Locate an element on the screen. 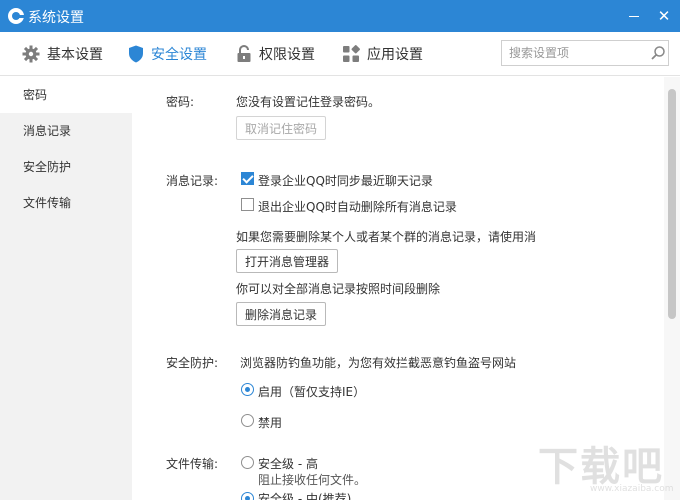 This screenshot has height=500, width=680. delete-by-period-hint: 你可以对全部消息记录按照时间段删除 is located at coordinates (338, 289).